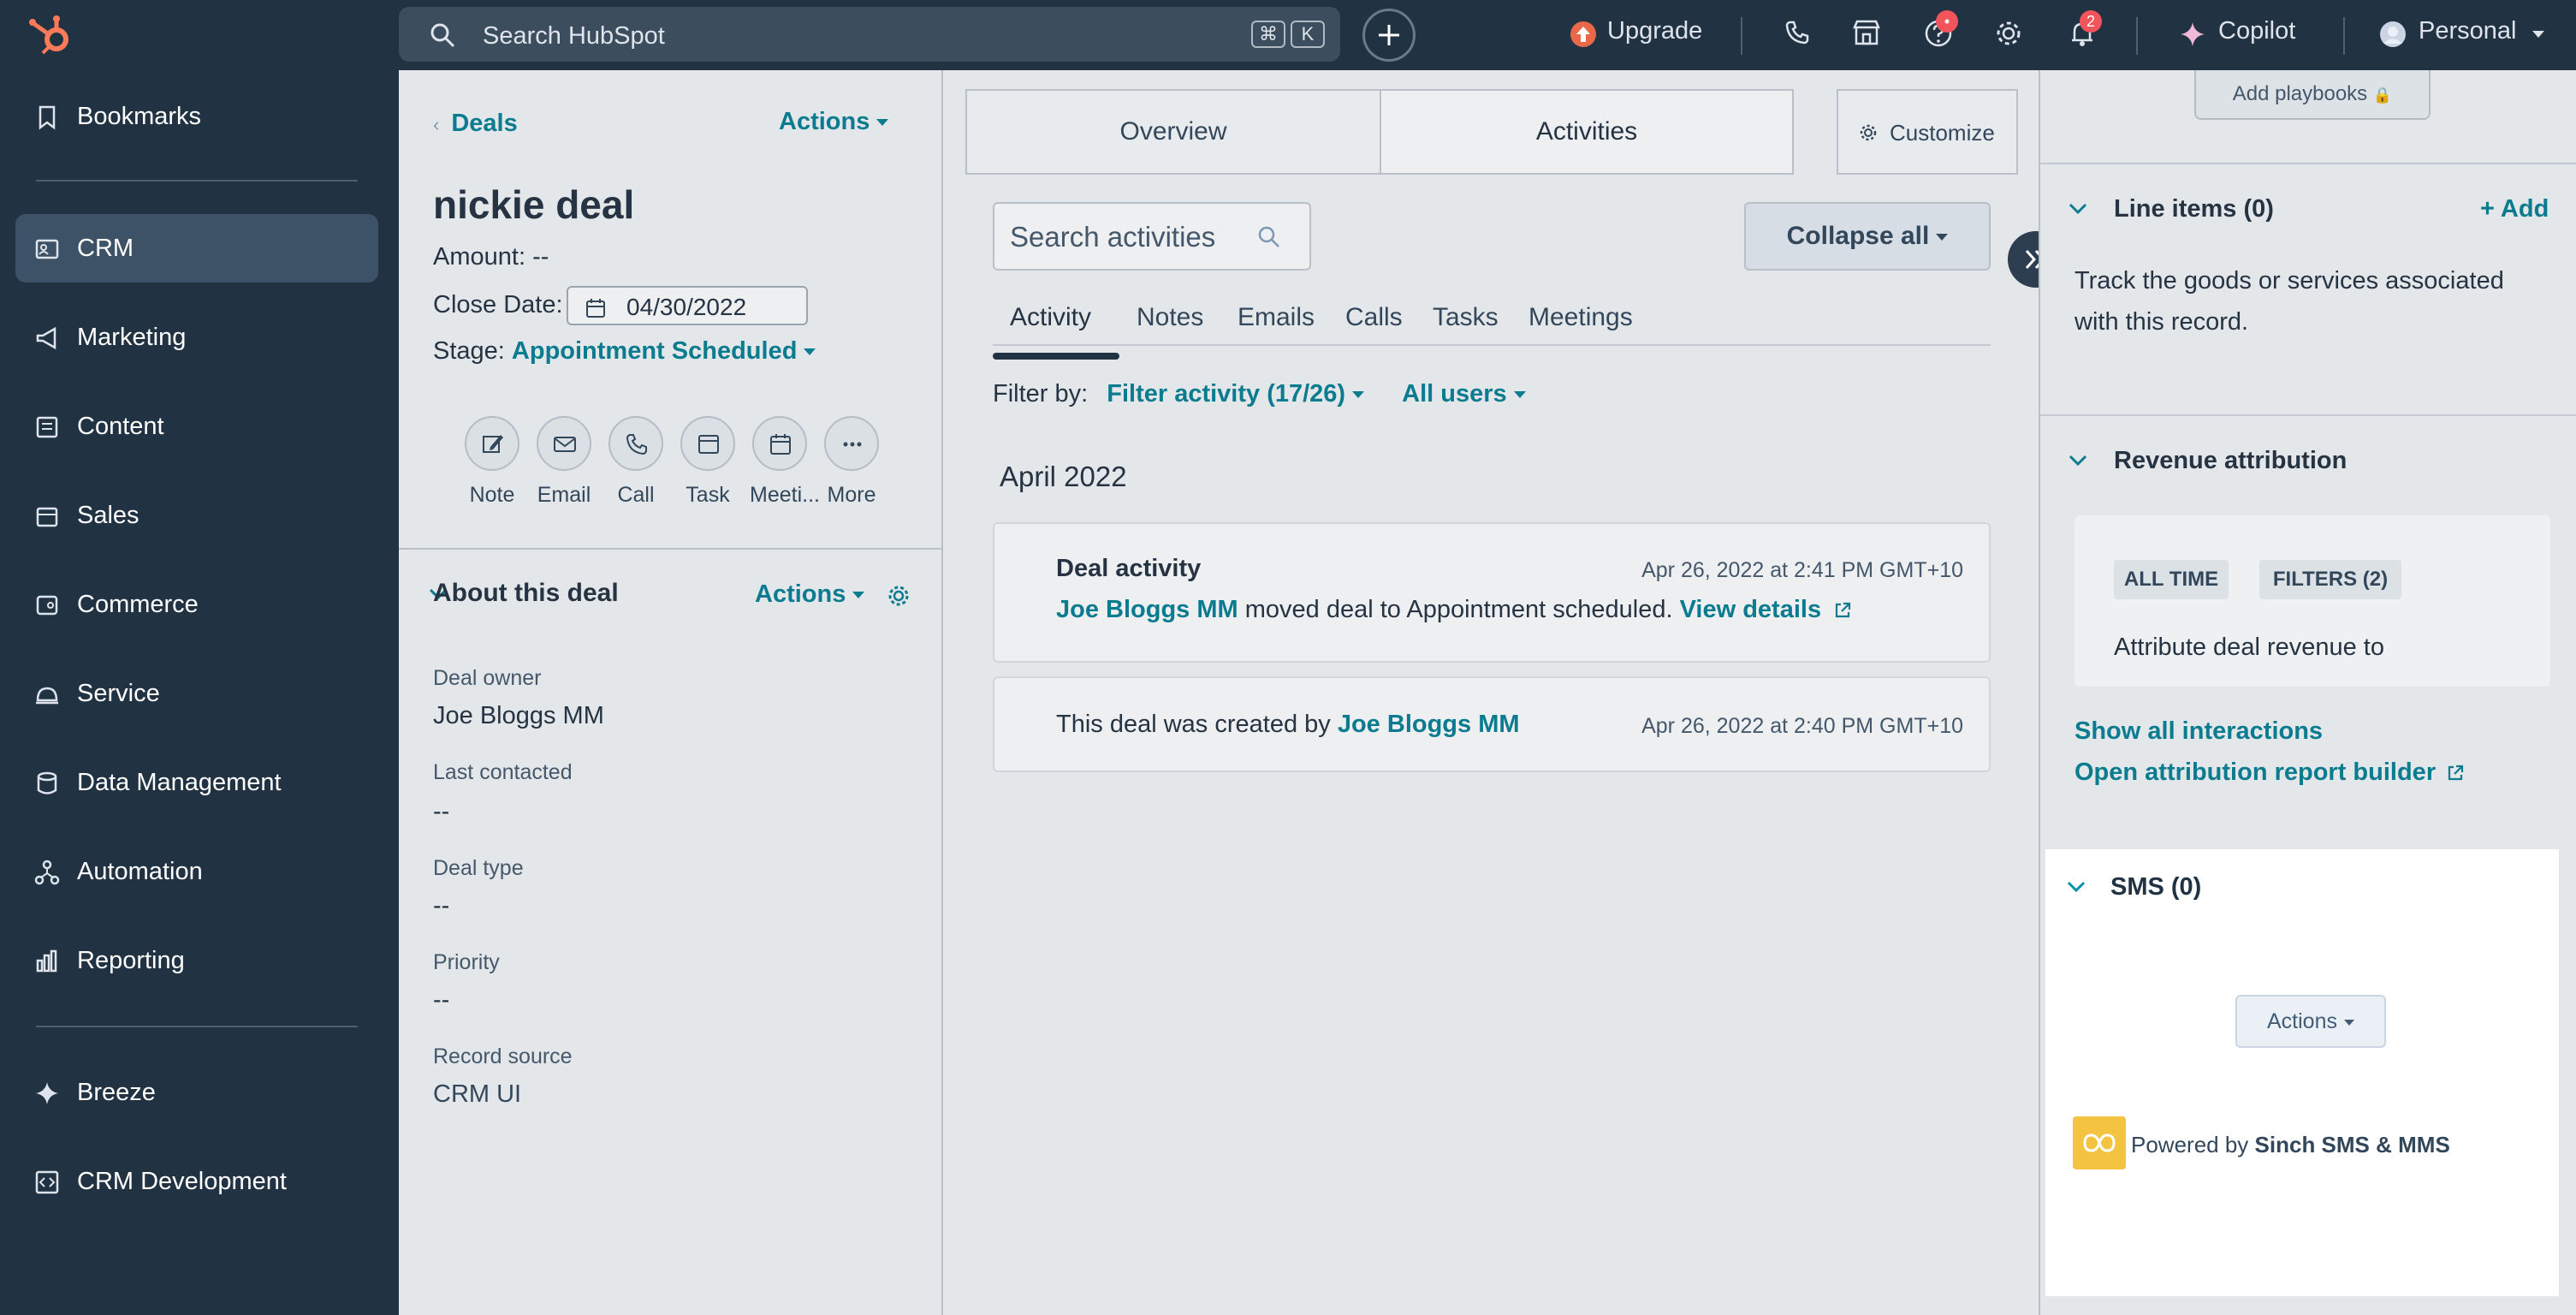 This screenshot has width=2576, height=1315. I want to click on add-line-item-button: + Add, so click(2514, 209).